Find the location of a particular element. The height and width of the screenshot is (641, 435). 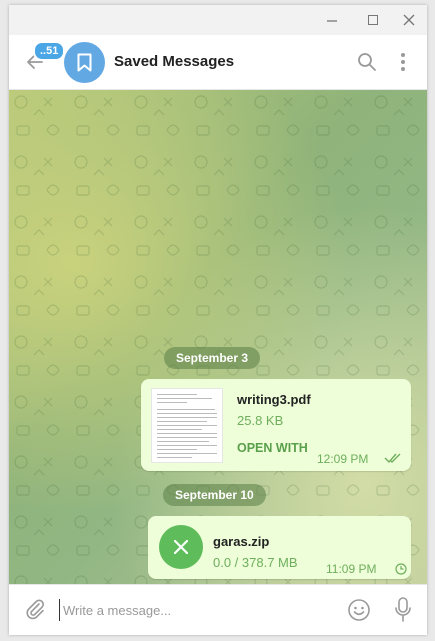

more-vertical-icon is located at coordinates (403, 62).